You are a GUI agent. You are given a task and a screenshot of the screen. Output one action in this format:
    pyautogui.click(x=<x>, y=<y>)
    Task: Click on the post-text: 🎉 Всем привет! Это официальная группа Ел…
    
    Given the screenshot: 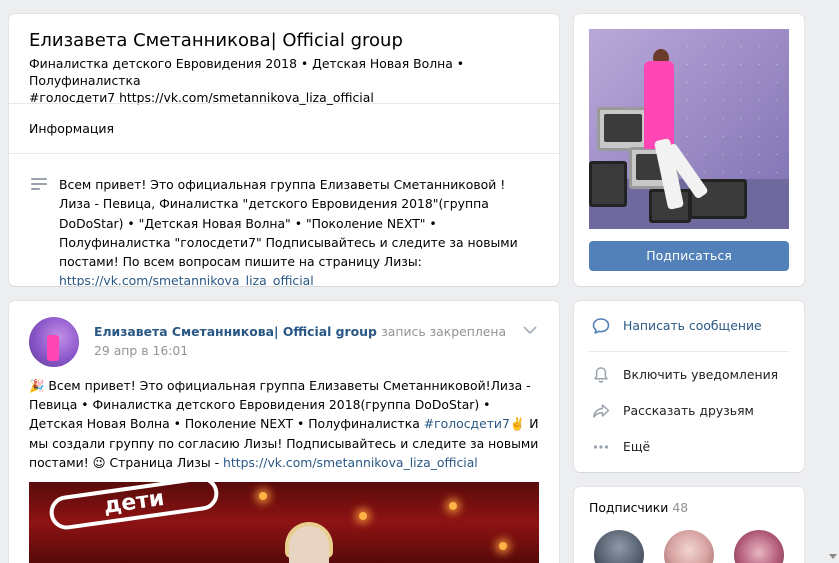 What is the action you would take?
    pyautogui.click(x=285, y=424)
    